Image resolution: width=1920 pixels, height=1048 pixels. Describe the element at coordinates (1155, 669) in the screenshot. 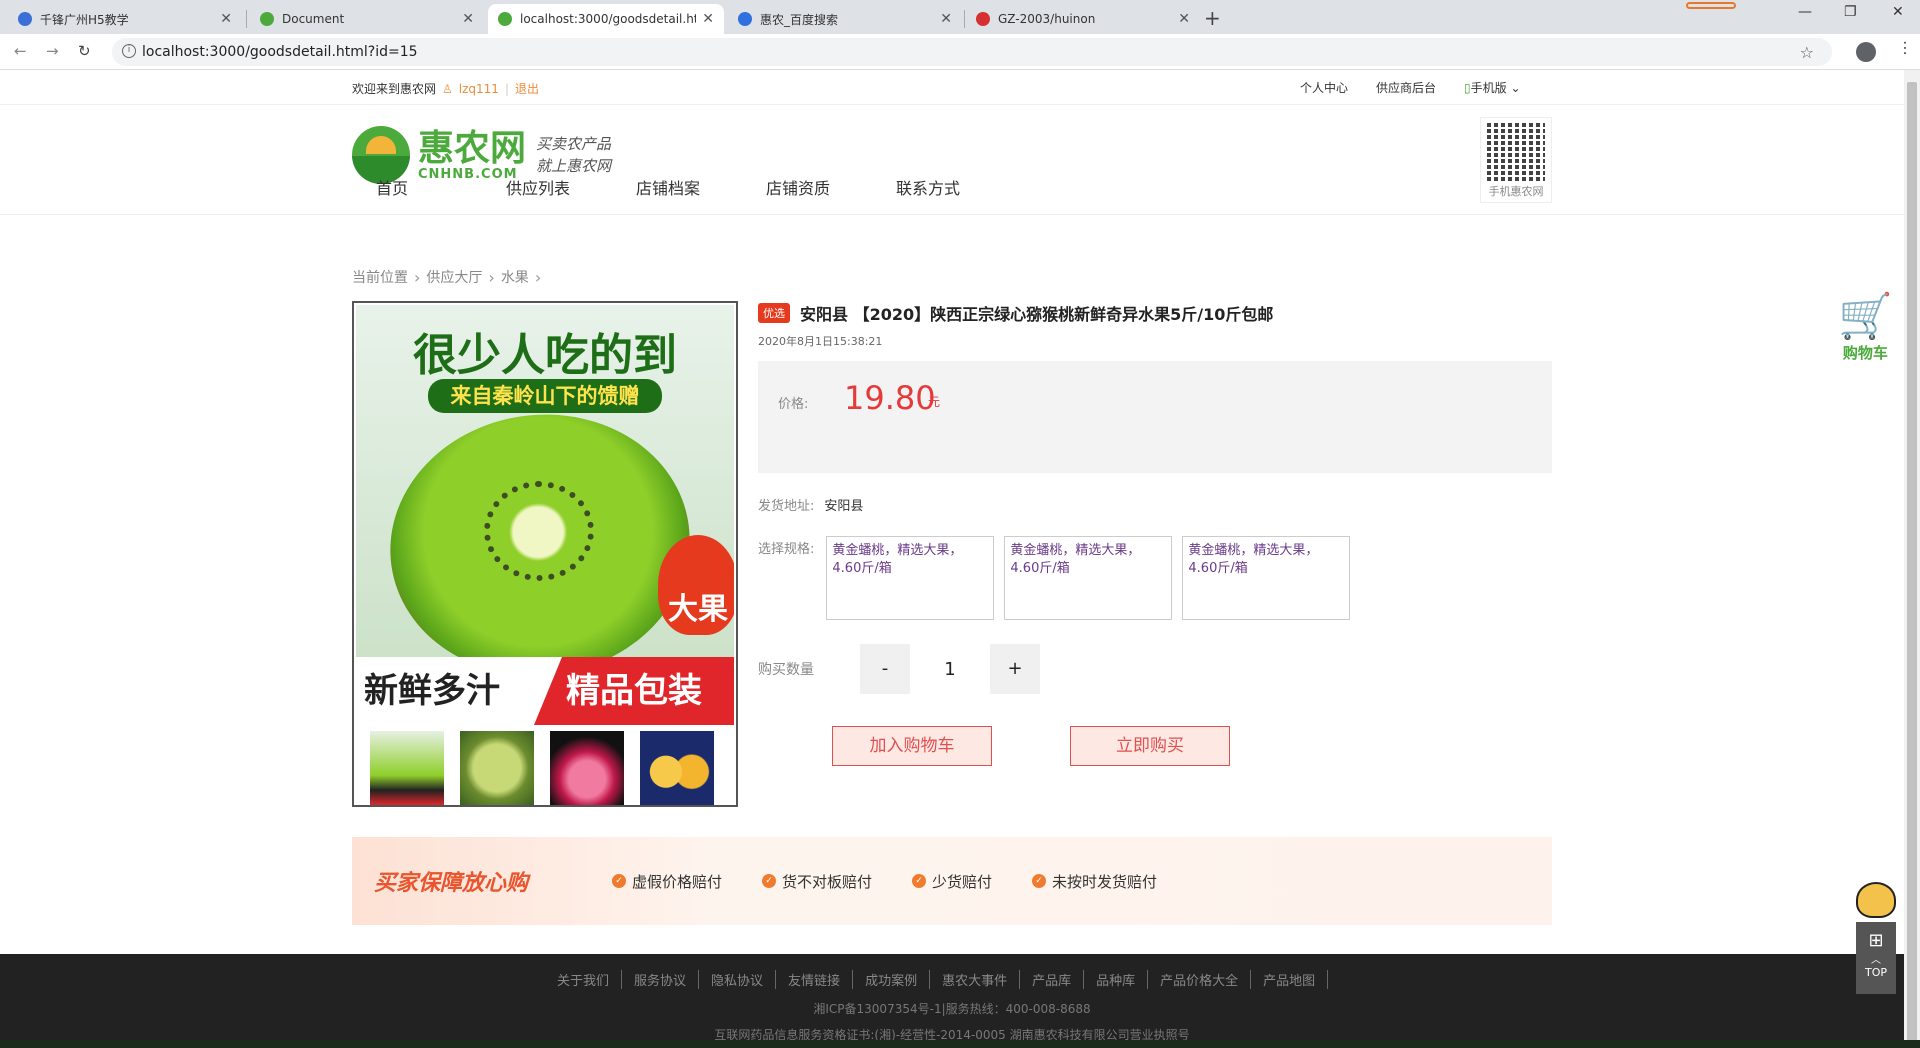

I see `quantity-row: 购买数量 - 1 +` at that location.